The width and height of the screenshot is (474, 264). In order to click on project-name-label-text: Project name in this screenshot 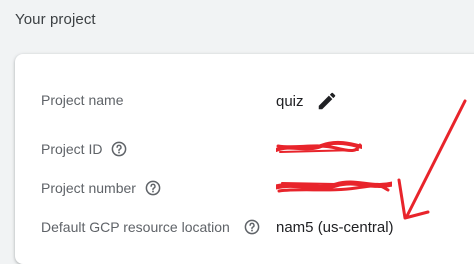, I will do `click(82, 100)`.